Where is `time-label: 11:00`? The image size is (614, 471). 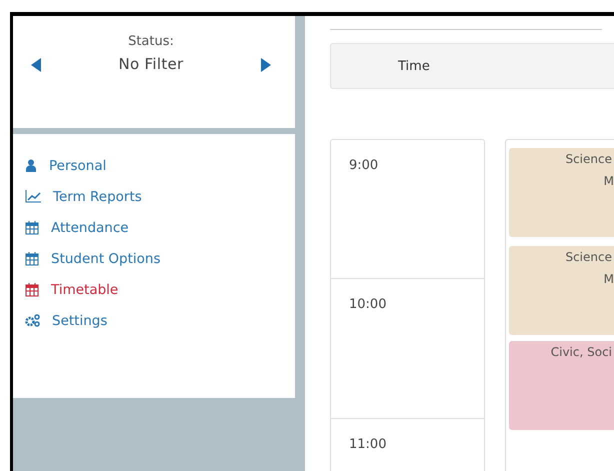 time-label: 11:00 is located at coordinates (367, 444).